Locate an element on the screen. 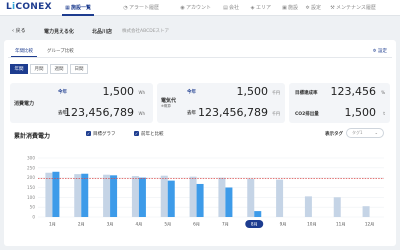  wrench-icon: ⚒ is located at coordinates (332, 8).